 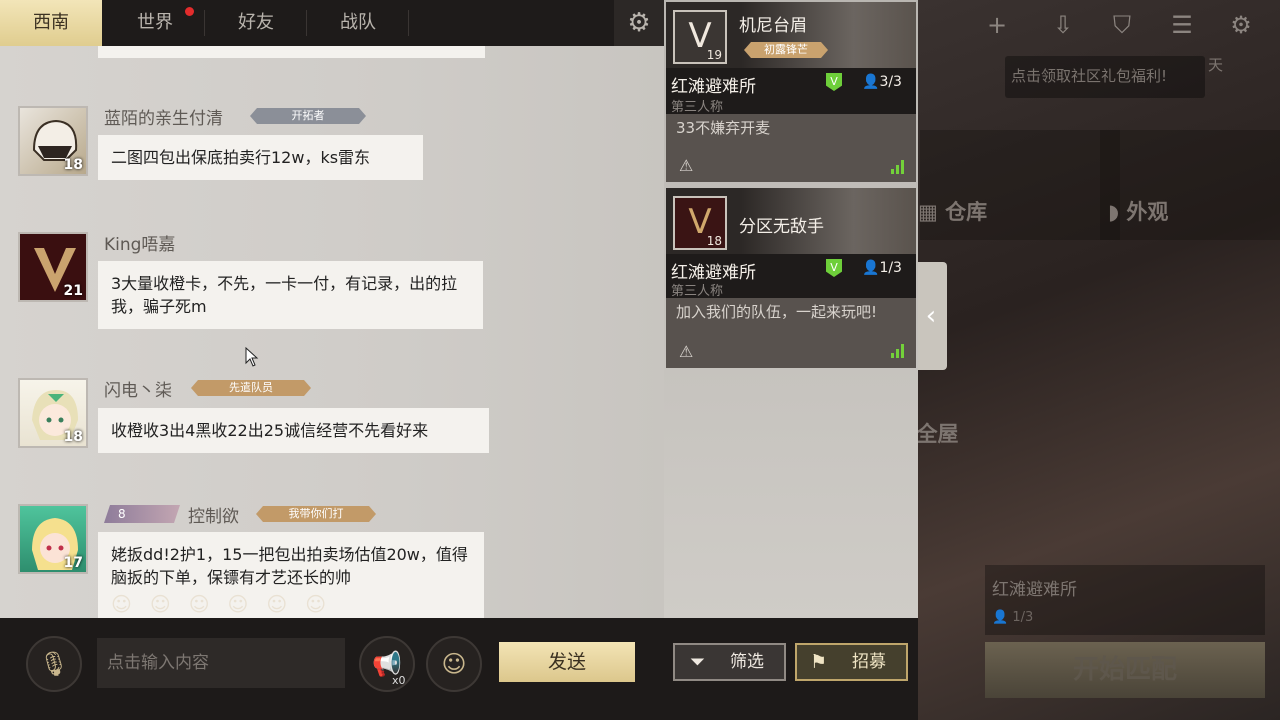 What do you see at coordinates (700, 37) in the screenshot?
I see `rank-v-emblem-icon: V 19` at bounding box center [700, 37].